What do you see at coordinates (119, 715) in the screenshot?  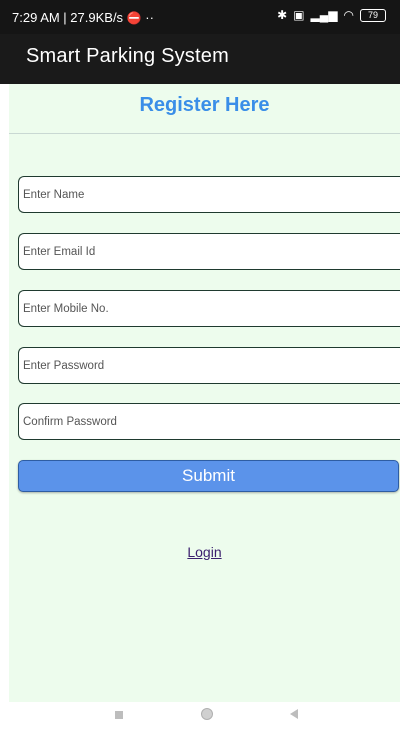 I see `recent-apps-icon` at bounding box center [119, 715].